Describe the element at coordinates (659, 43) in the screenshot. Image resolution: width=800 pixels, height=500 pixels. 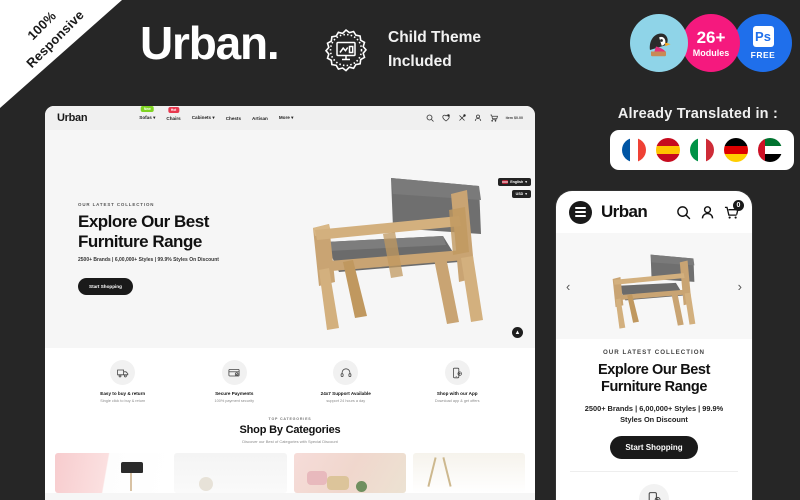
I see `prestashop-badge` at that location.